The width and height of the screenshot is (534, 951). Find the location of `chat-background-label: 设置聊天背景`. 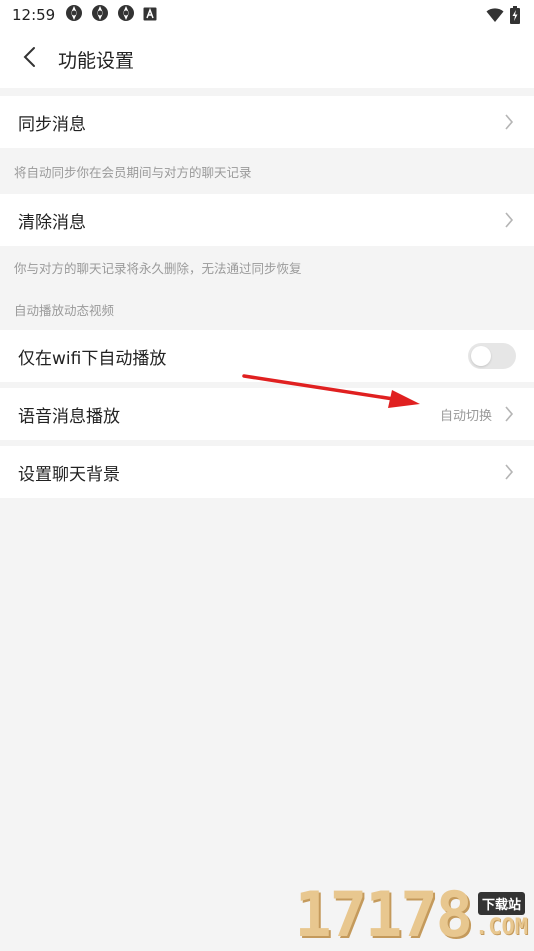

chat-background-label: 设置聊天背景 is located at coordinates (69, 474).